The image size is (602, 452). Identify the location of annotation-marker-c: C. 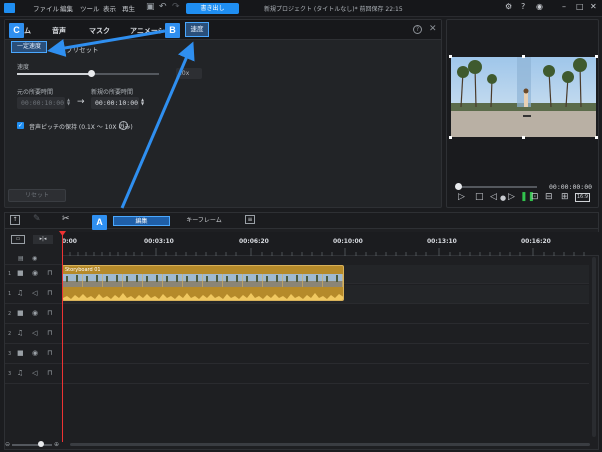
(16, 30).